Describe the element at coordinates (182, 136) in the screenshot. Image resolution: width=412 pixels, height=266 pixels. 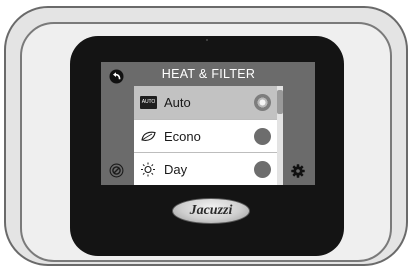
I see `option-label: Econo` at that location.